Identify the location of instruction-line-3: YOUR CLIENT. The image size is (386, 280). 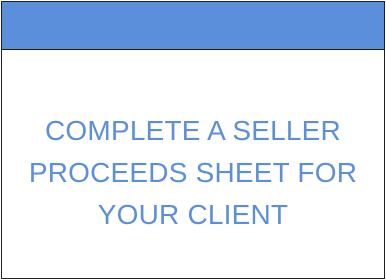
(193, 214).